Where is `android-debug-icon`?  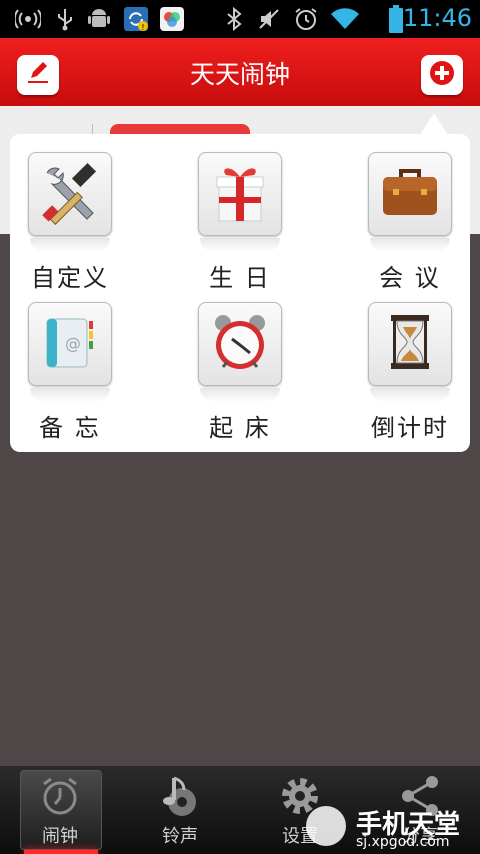 android-debug-icon is located at coordinates (99, 19).